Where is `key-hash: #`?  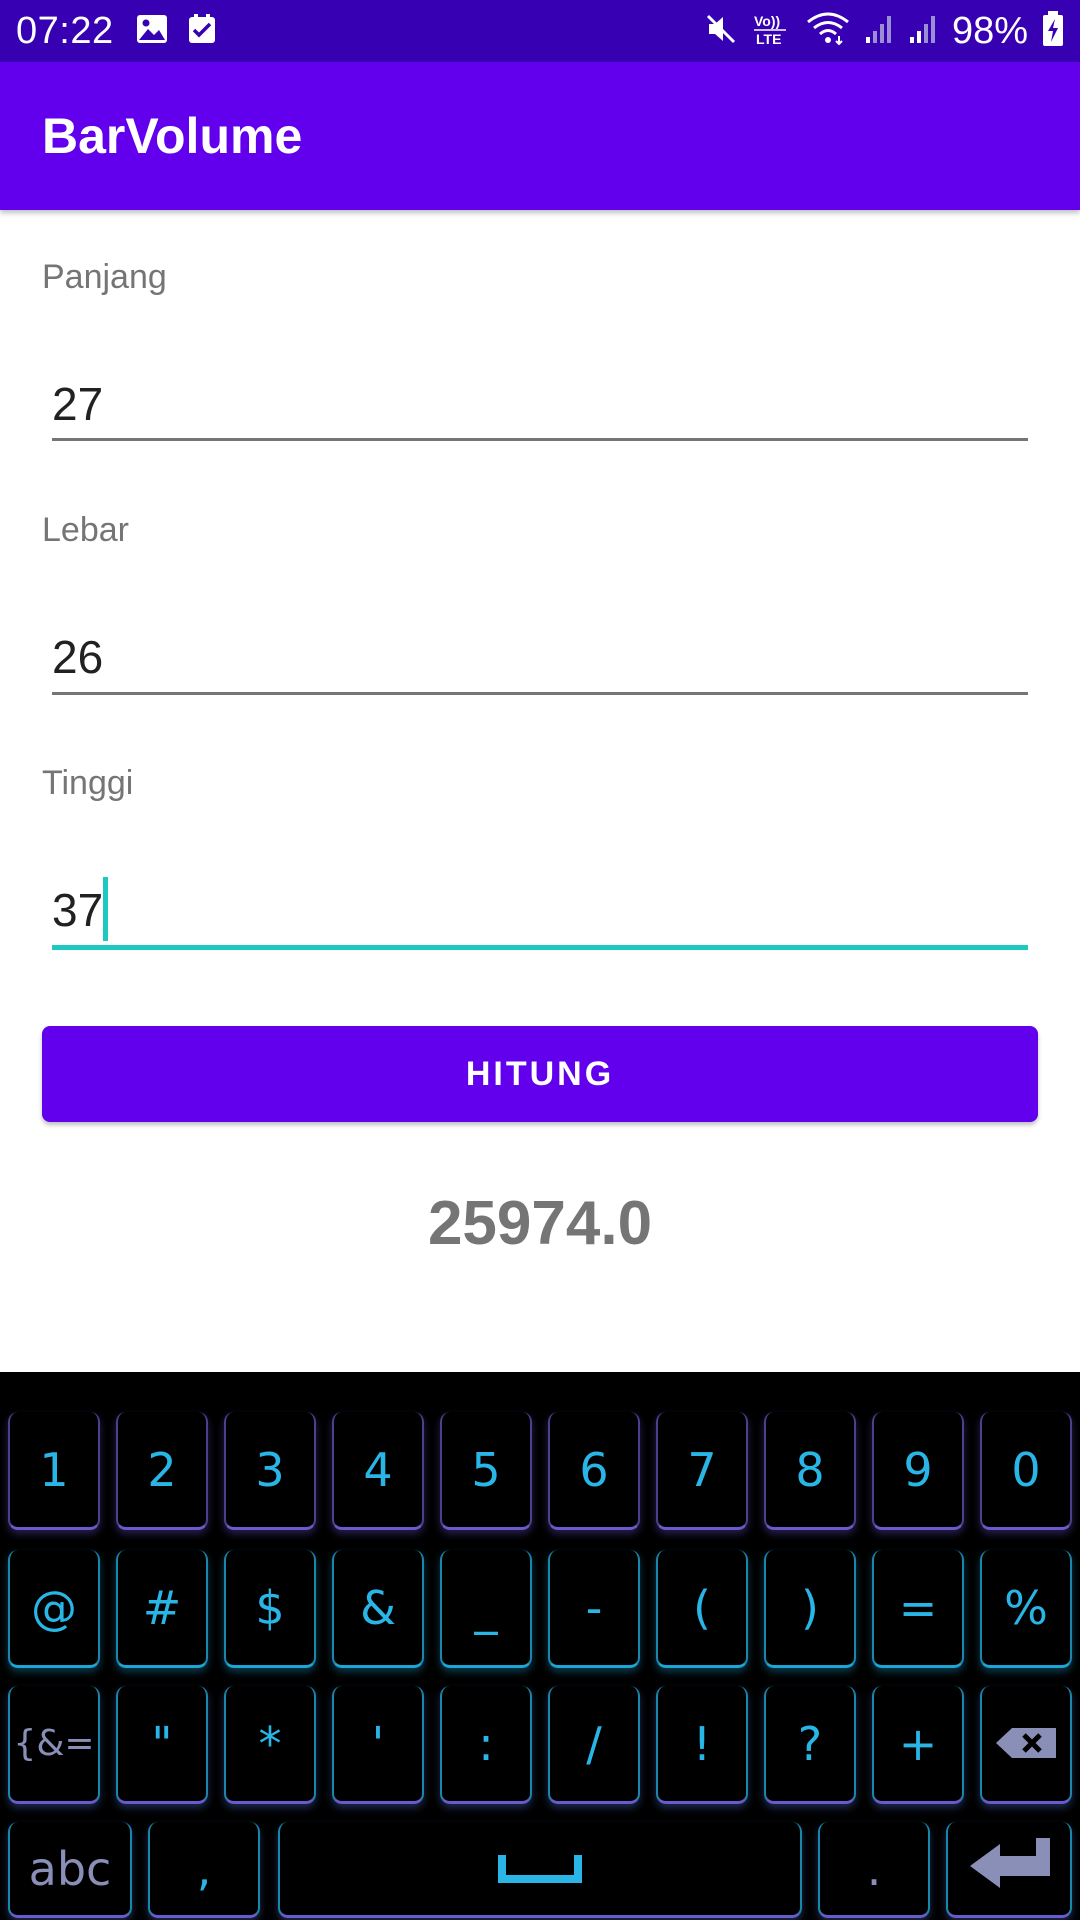 key-hash: # is located at coordinates (162, 1609).